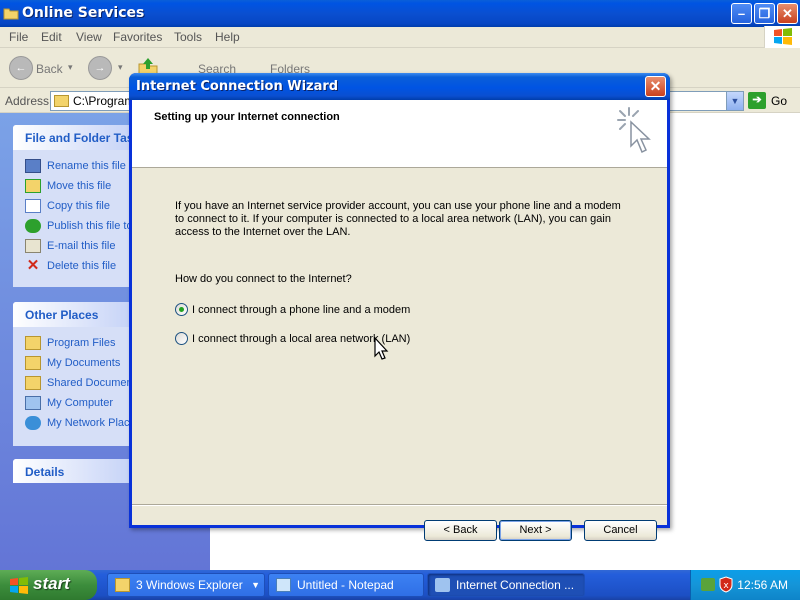  I want to click on wizard-cursor-art-icon, so click(634, 130).